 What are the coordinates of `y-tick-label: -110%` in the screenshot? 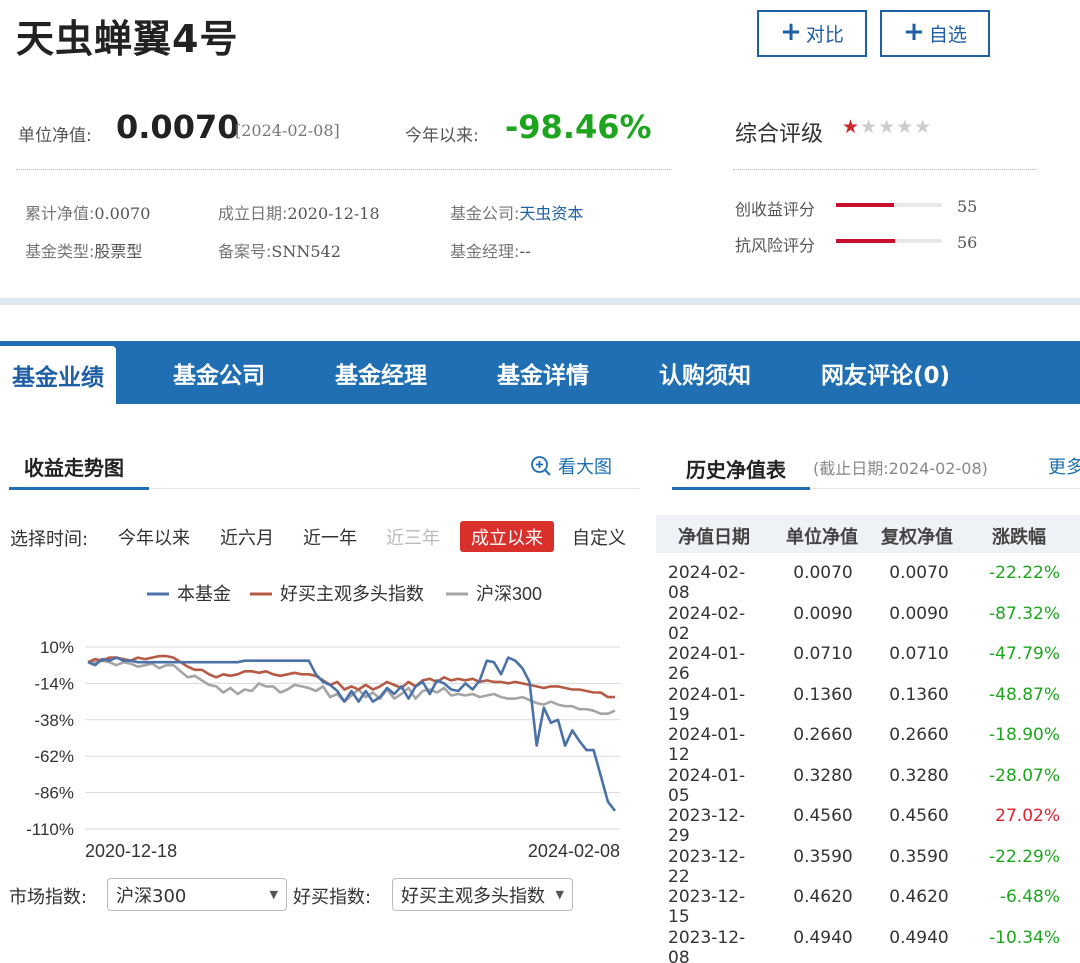 It's located at (50, 829).